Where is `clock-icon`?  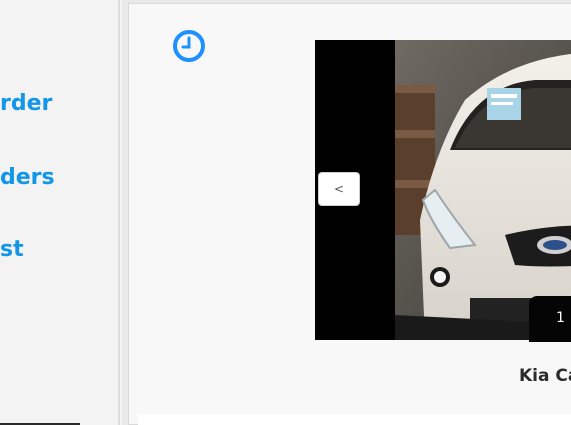 clock-icon is located at coordinates (189, 46).